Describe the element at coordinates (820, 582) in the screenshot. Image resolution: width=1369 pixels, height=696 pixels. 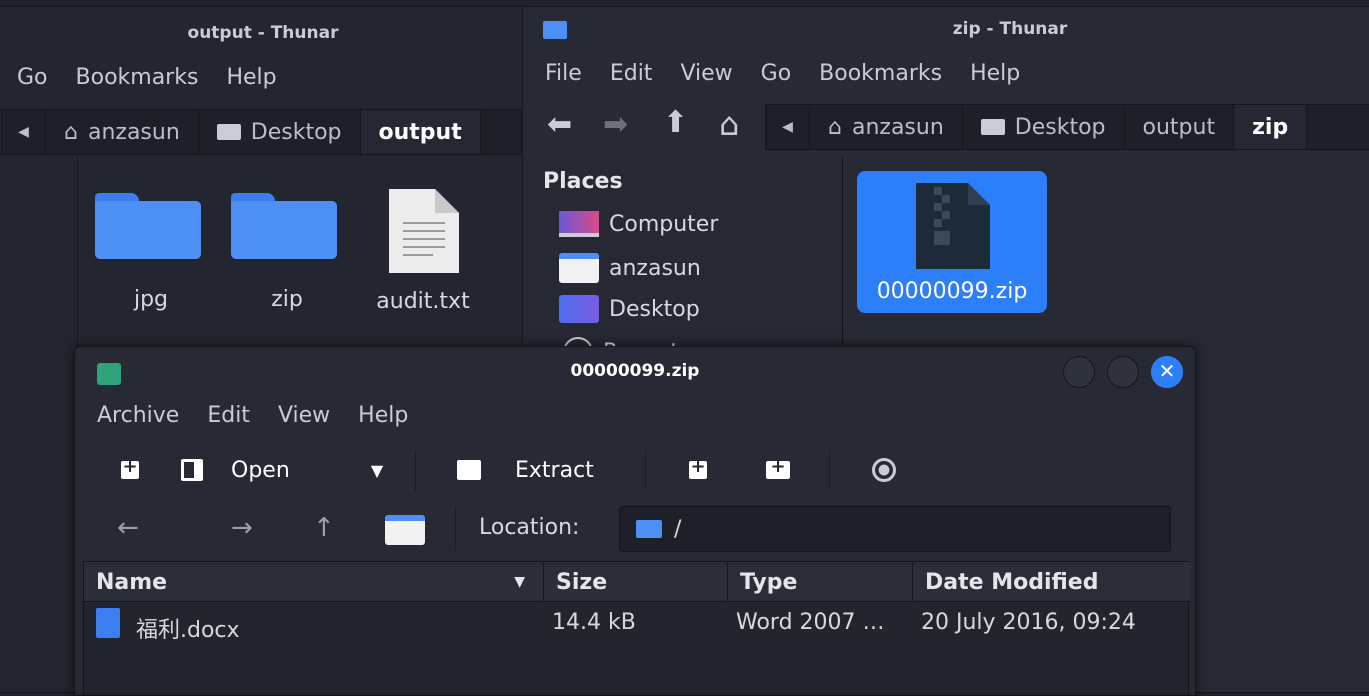
I see `column-header-type: Type` at that location.